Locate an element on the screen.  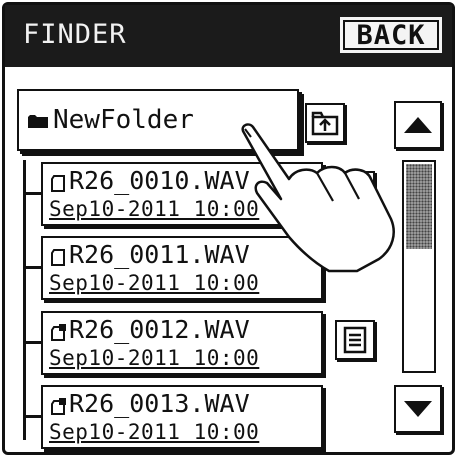
file-name: R26_0010.WAV is located at coordinates (159, 180).